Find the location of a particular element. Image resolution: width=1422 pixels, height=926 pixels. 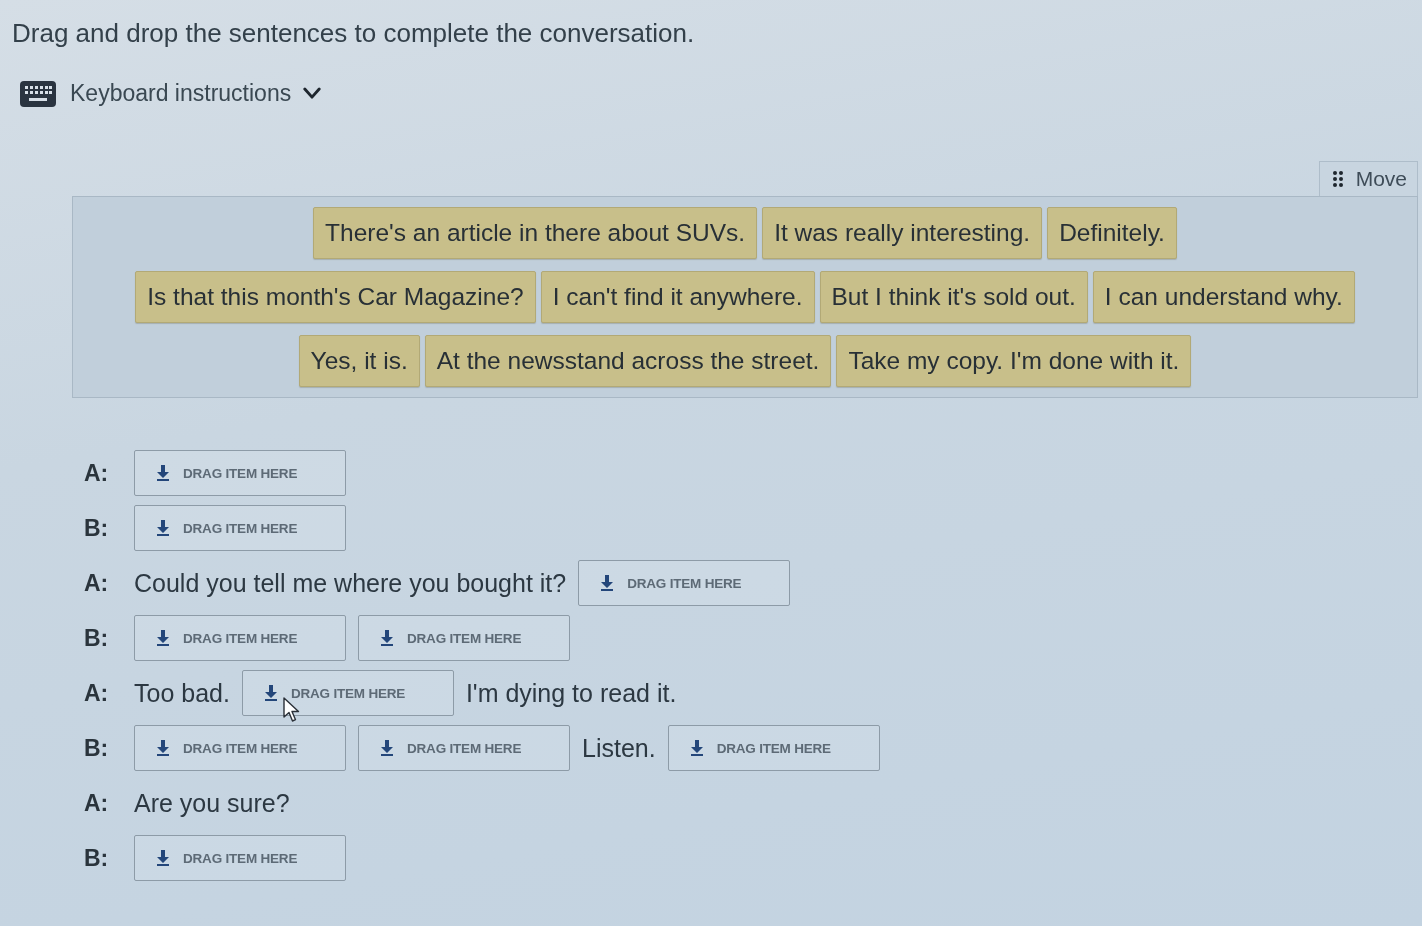

sentence-tile: Take my copy. I'm done with it. is located at coordinates (1014, 361).